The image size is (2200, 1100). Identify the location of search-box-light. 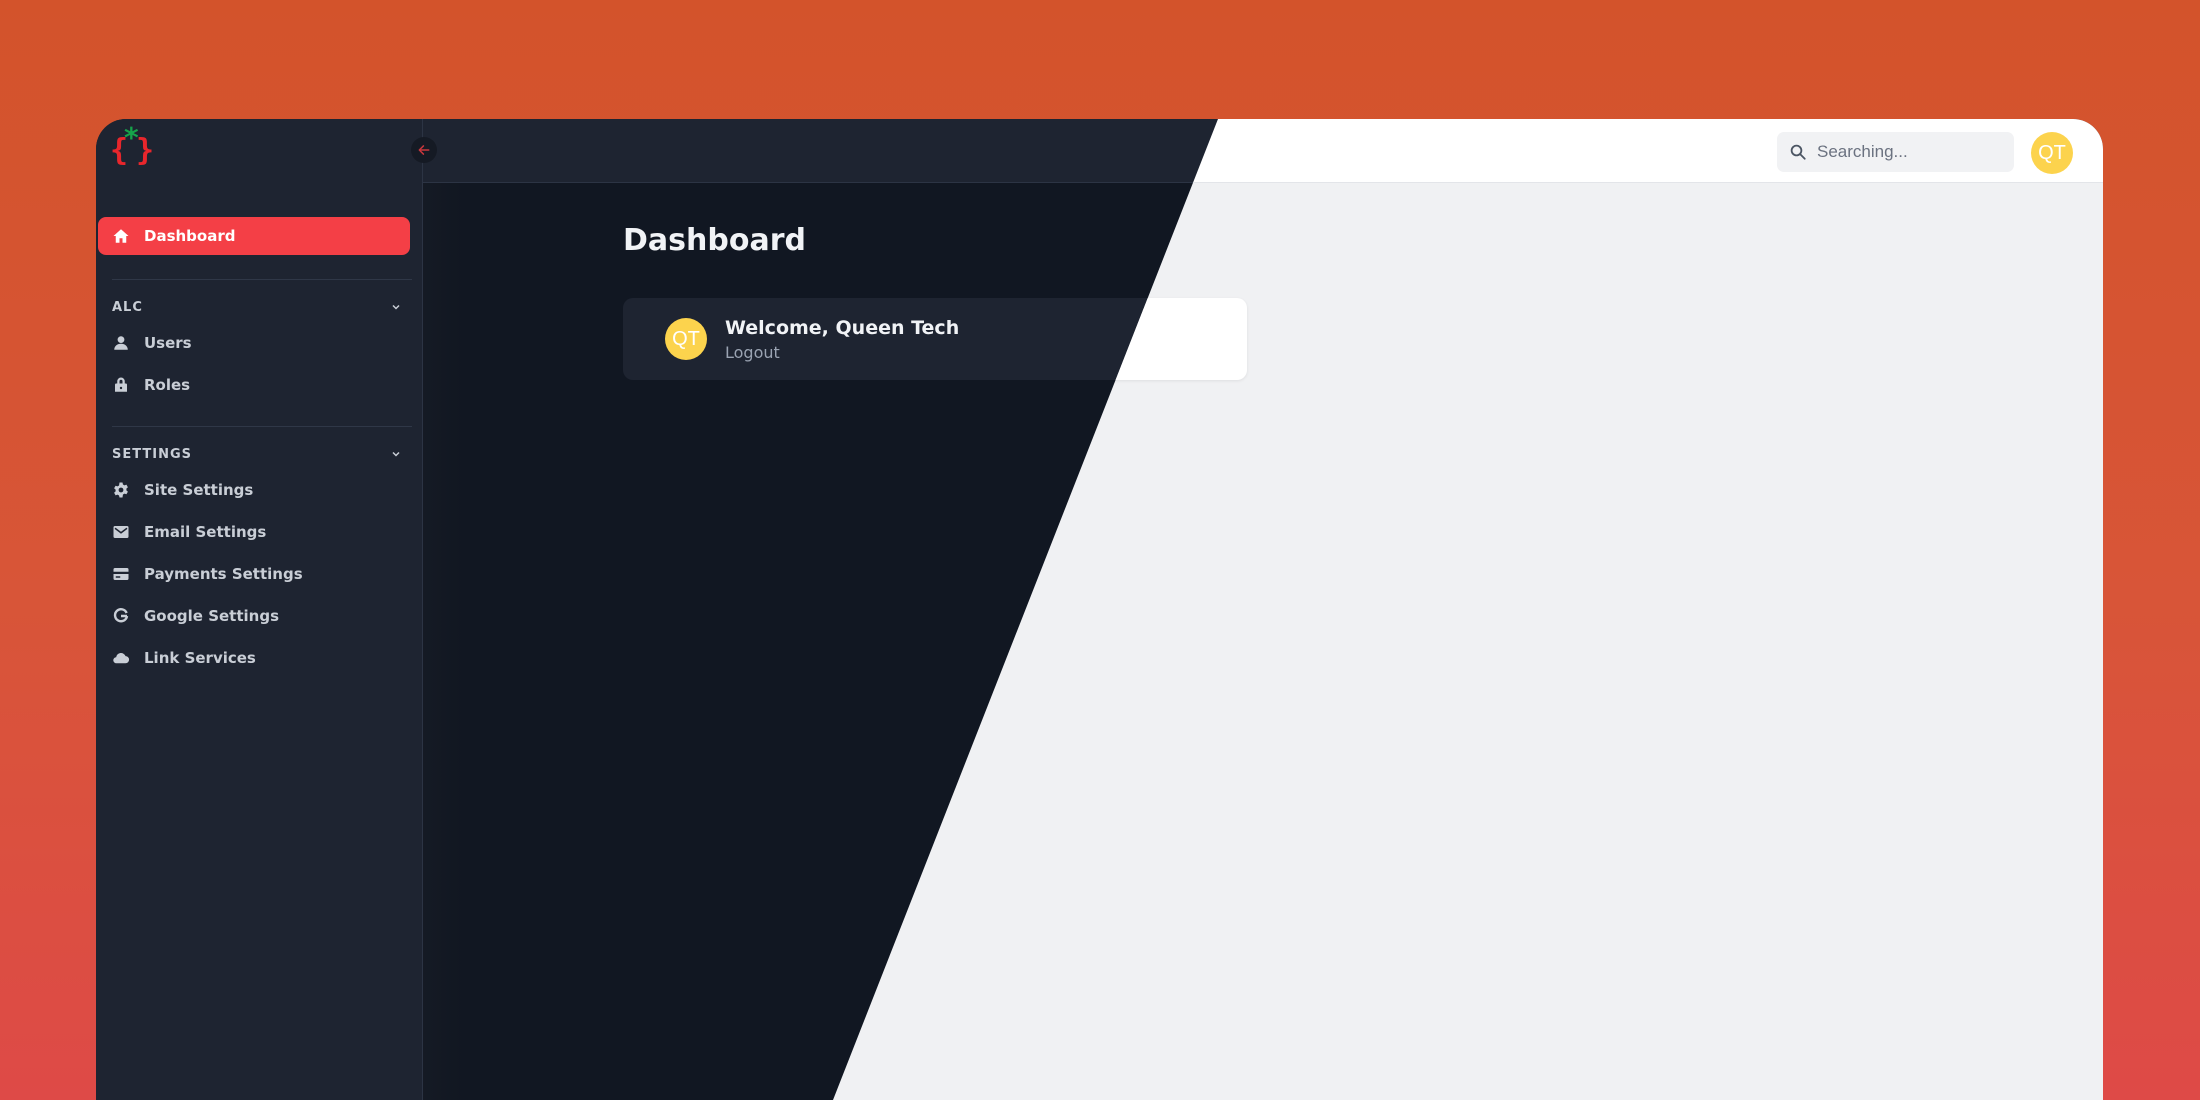
(1895, 152).